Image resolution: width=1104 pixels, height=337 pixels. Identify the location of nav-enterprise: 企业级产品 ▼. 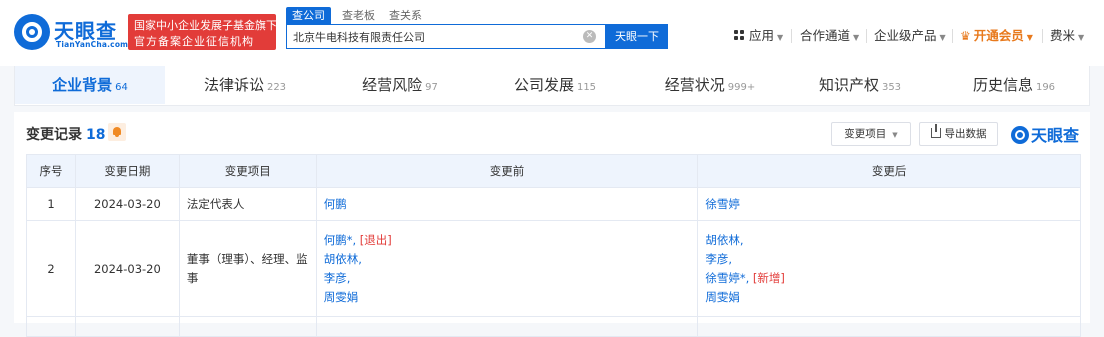
(910, 36).